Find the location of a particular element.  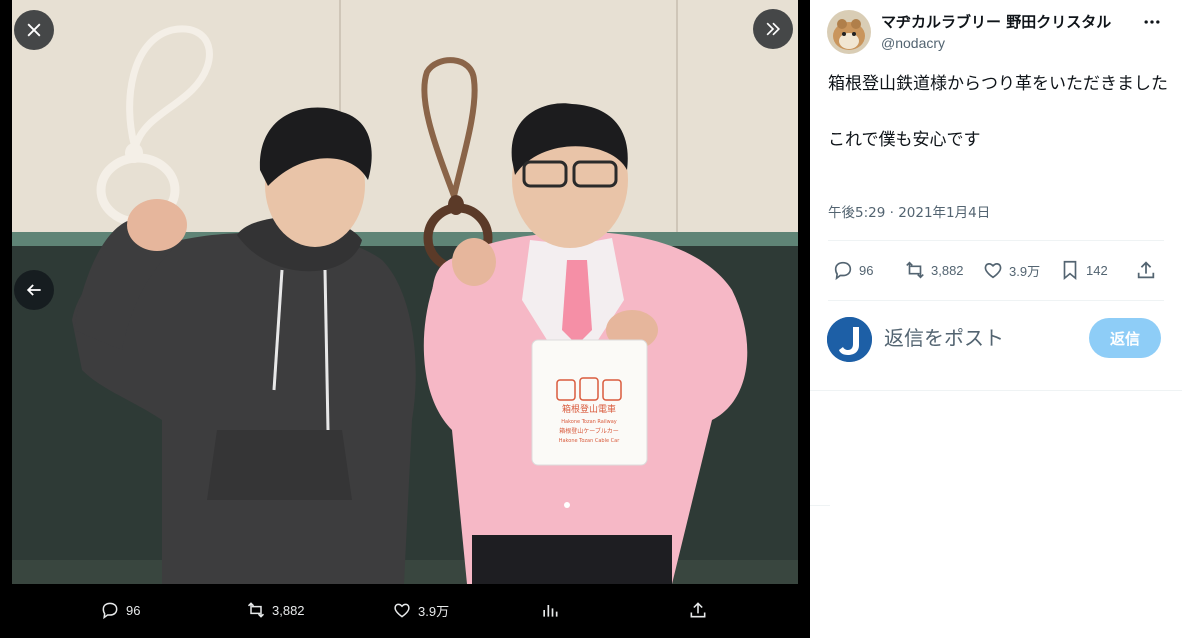

chevron-double-right-icon is located at coordinates (773, 29).